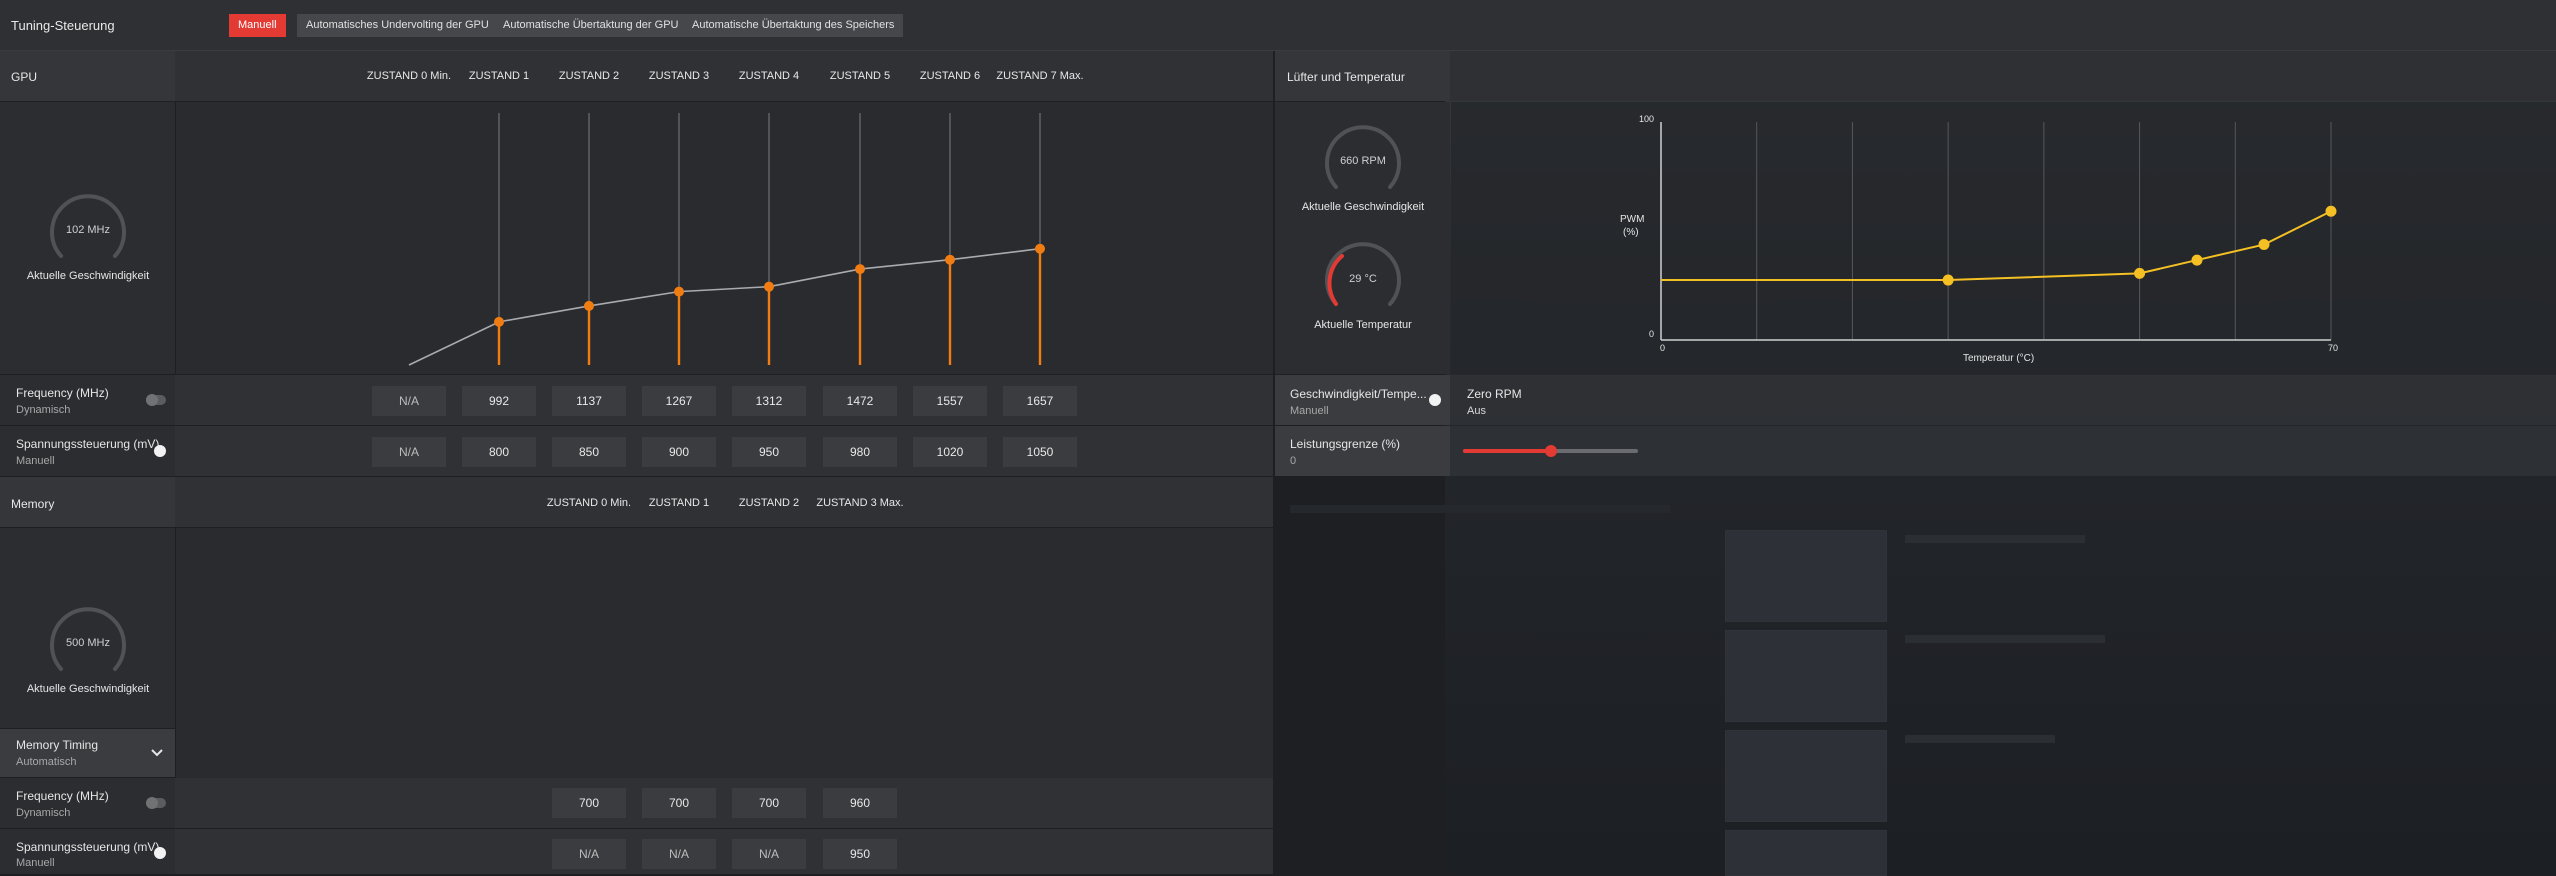 The width and height of the screenshot is (2556, 876). I want to click on memory-voltage-toggle, so click(160, 853).